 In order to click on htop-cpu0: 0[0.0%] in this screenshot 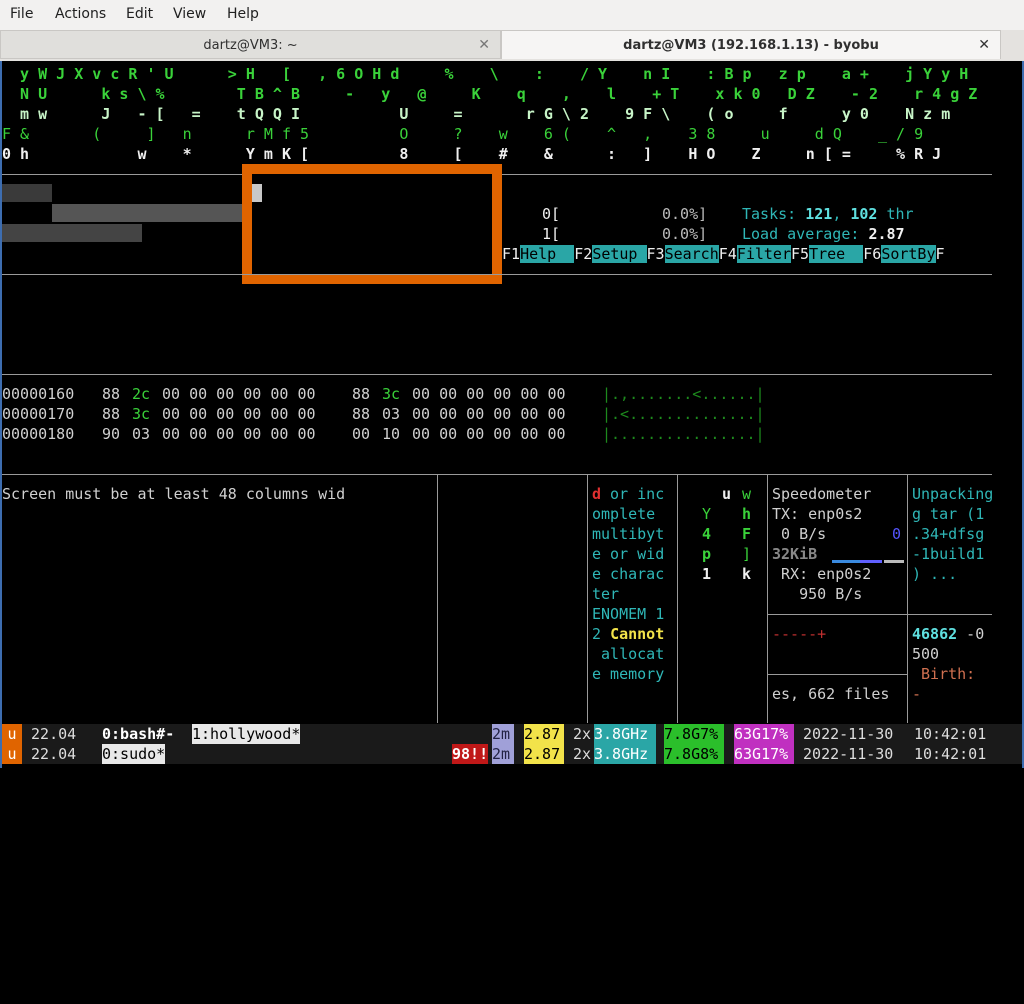, I will do `click(624, 214)`.